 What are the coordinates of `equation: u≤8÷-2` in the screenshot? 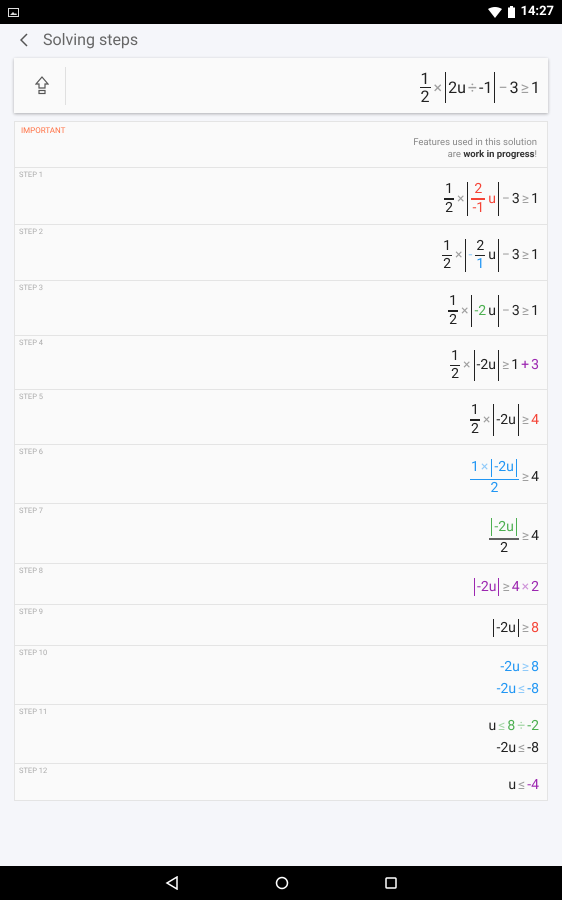 It's located at (514, 726).